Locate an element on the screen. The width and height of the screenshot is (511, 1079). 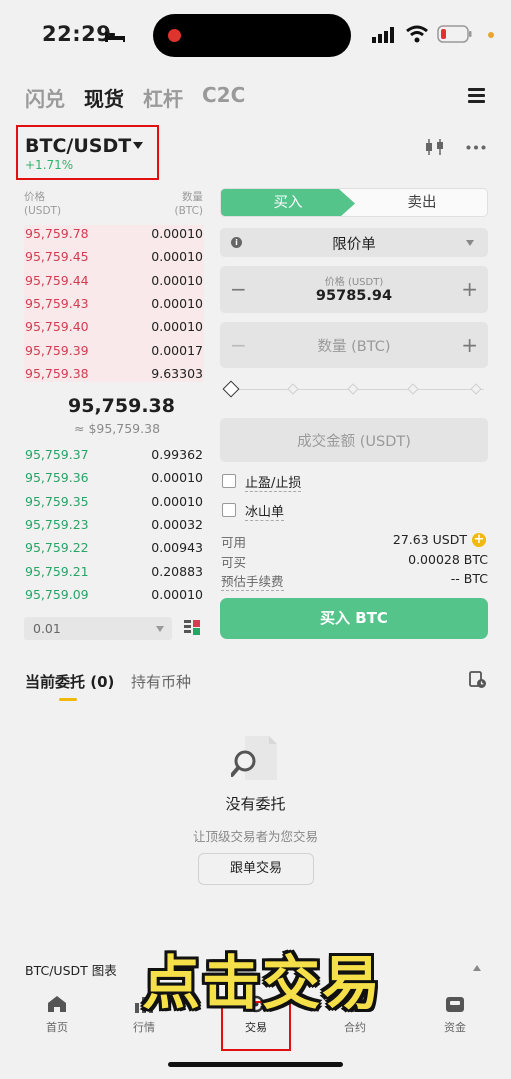
slider-track is located at coordinates (359, 389).